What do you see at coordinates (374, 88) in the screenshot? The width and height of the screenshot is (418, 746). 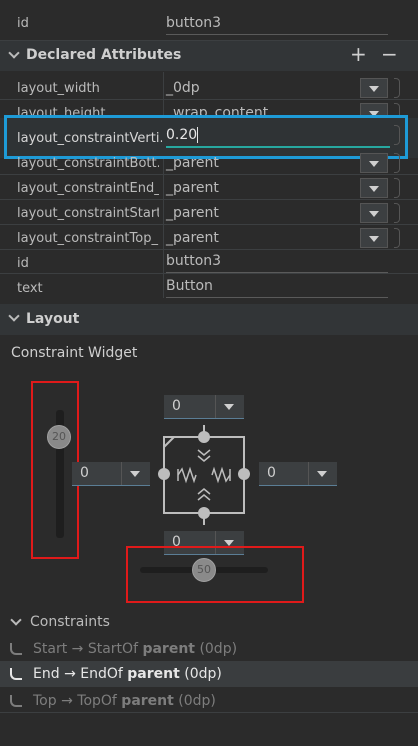 I see `layout-width-dropdown` at bounding box center [374, 88].